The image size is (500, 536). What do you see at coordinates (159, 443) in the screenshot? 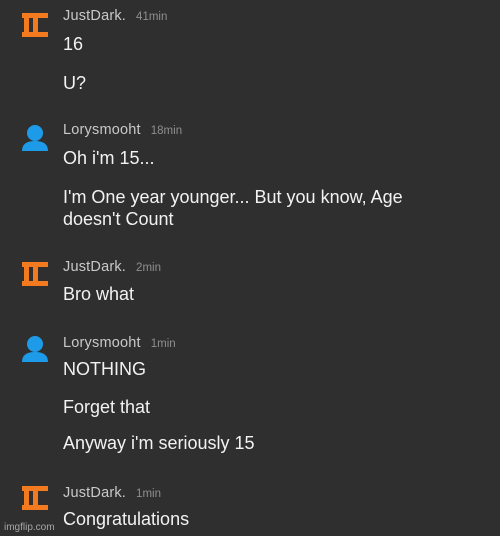
I see `message-text: Anyway i'm seriously 15` at bounding box center [159, 443].